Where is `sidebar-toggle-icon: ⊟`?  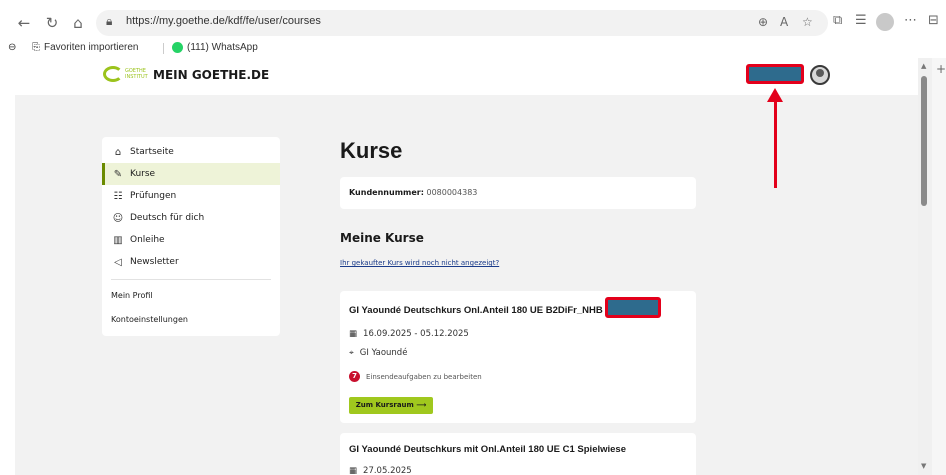
sidebar-toggle-icon: ⊟ is located at coordinates (933, 20).